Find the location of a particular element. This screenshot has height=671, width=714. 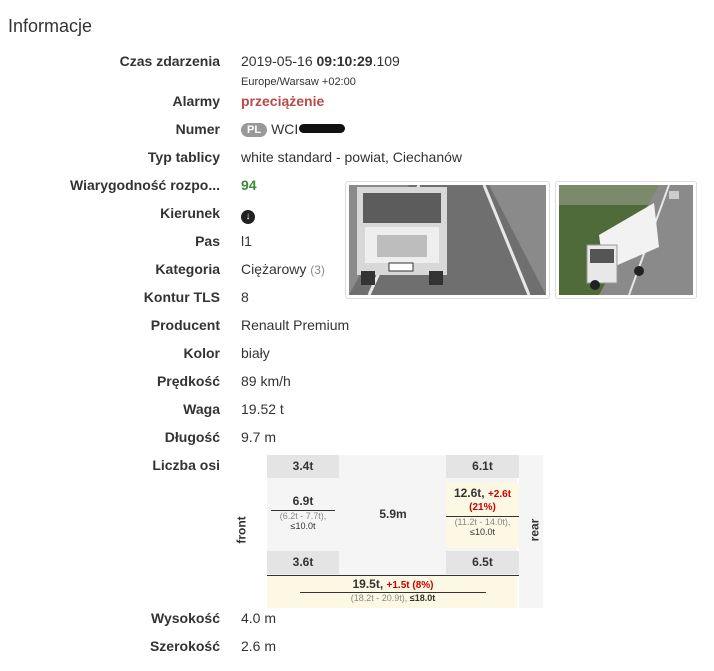

row-number: Numer PL WCI is located at coordinates (357, 131).